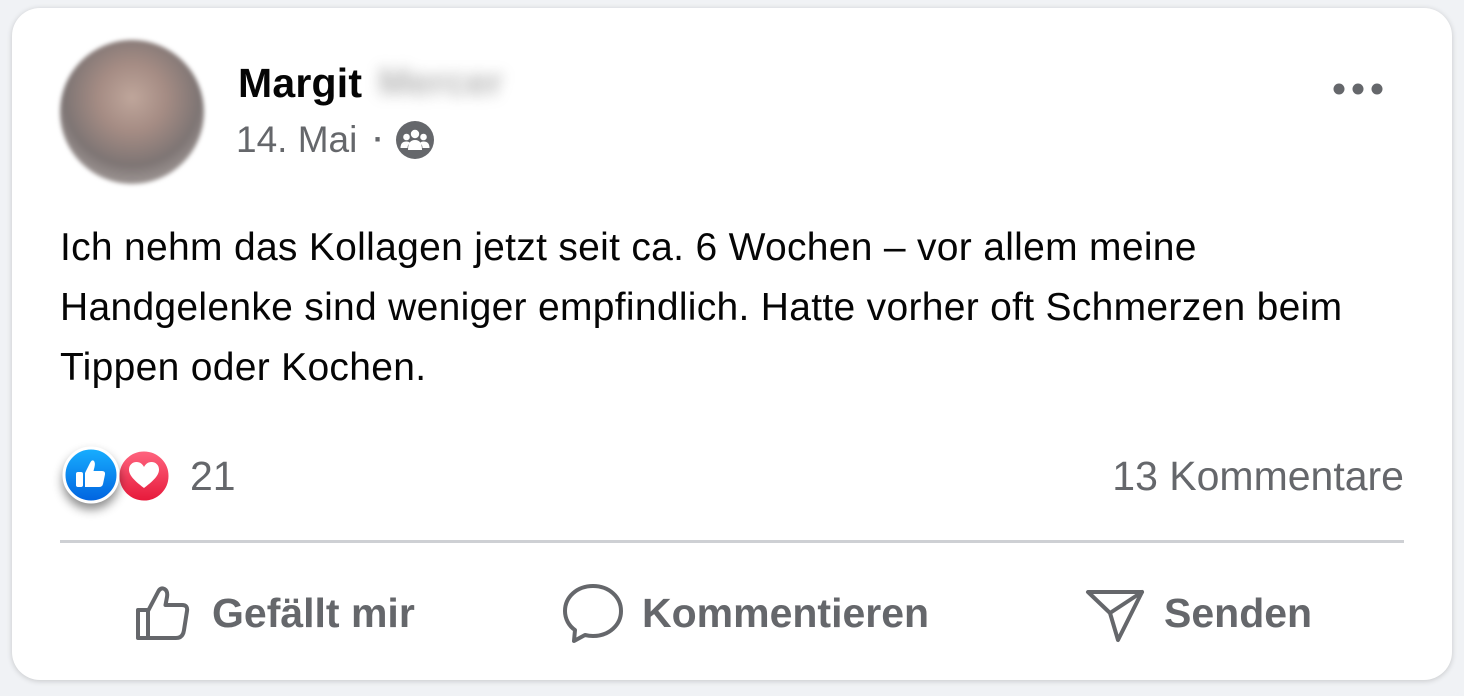 This screenshot has width=1464, height=696. What do you see at coordinates (1238, 612) in the screenshot?
I see `share-button-label: Senden` at bounding box center [1238, 612].